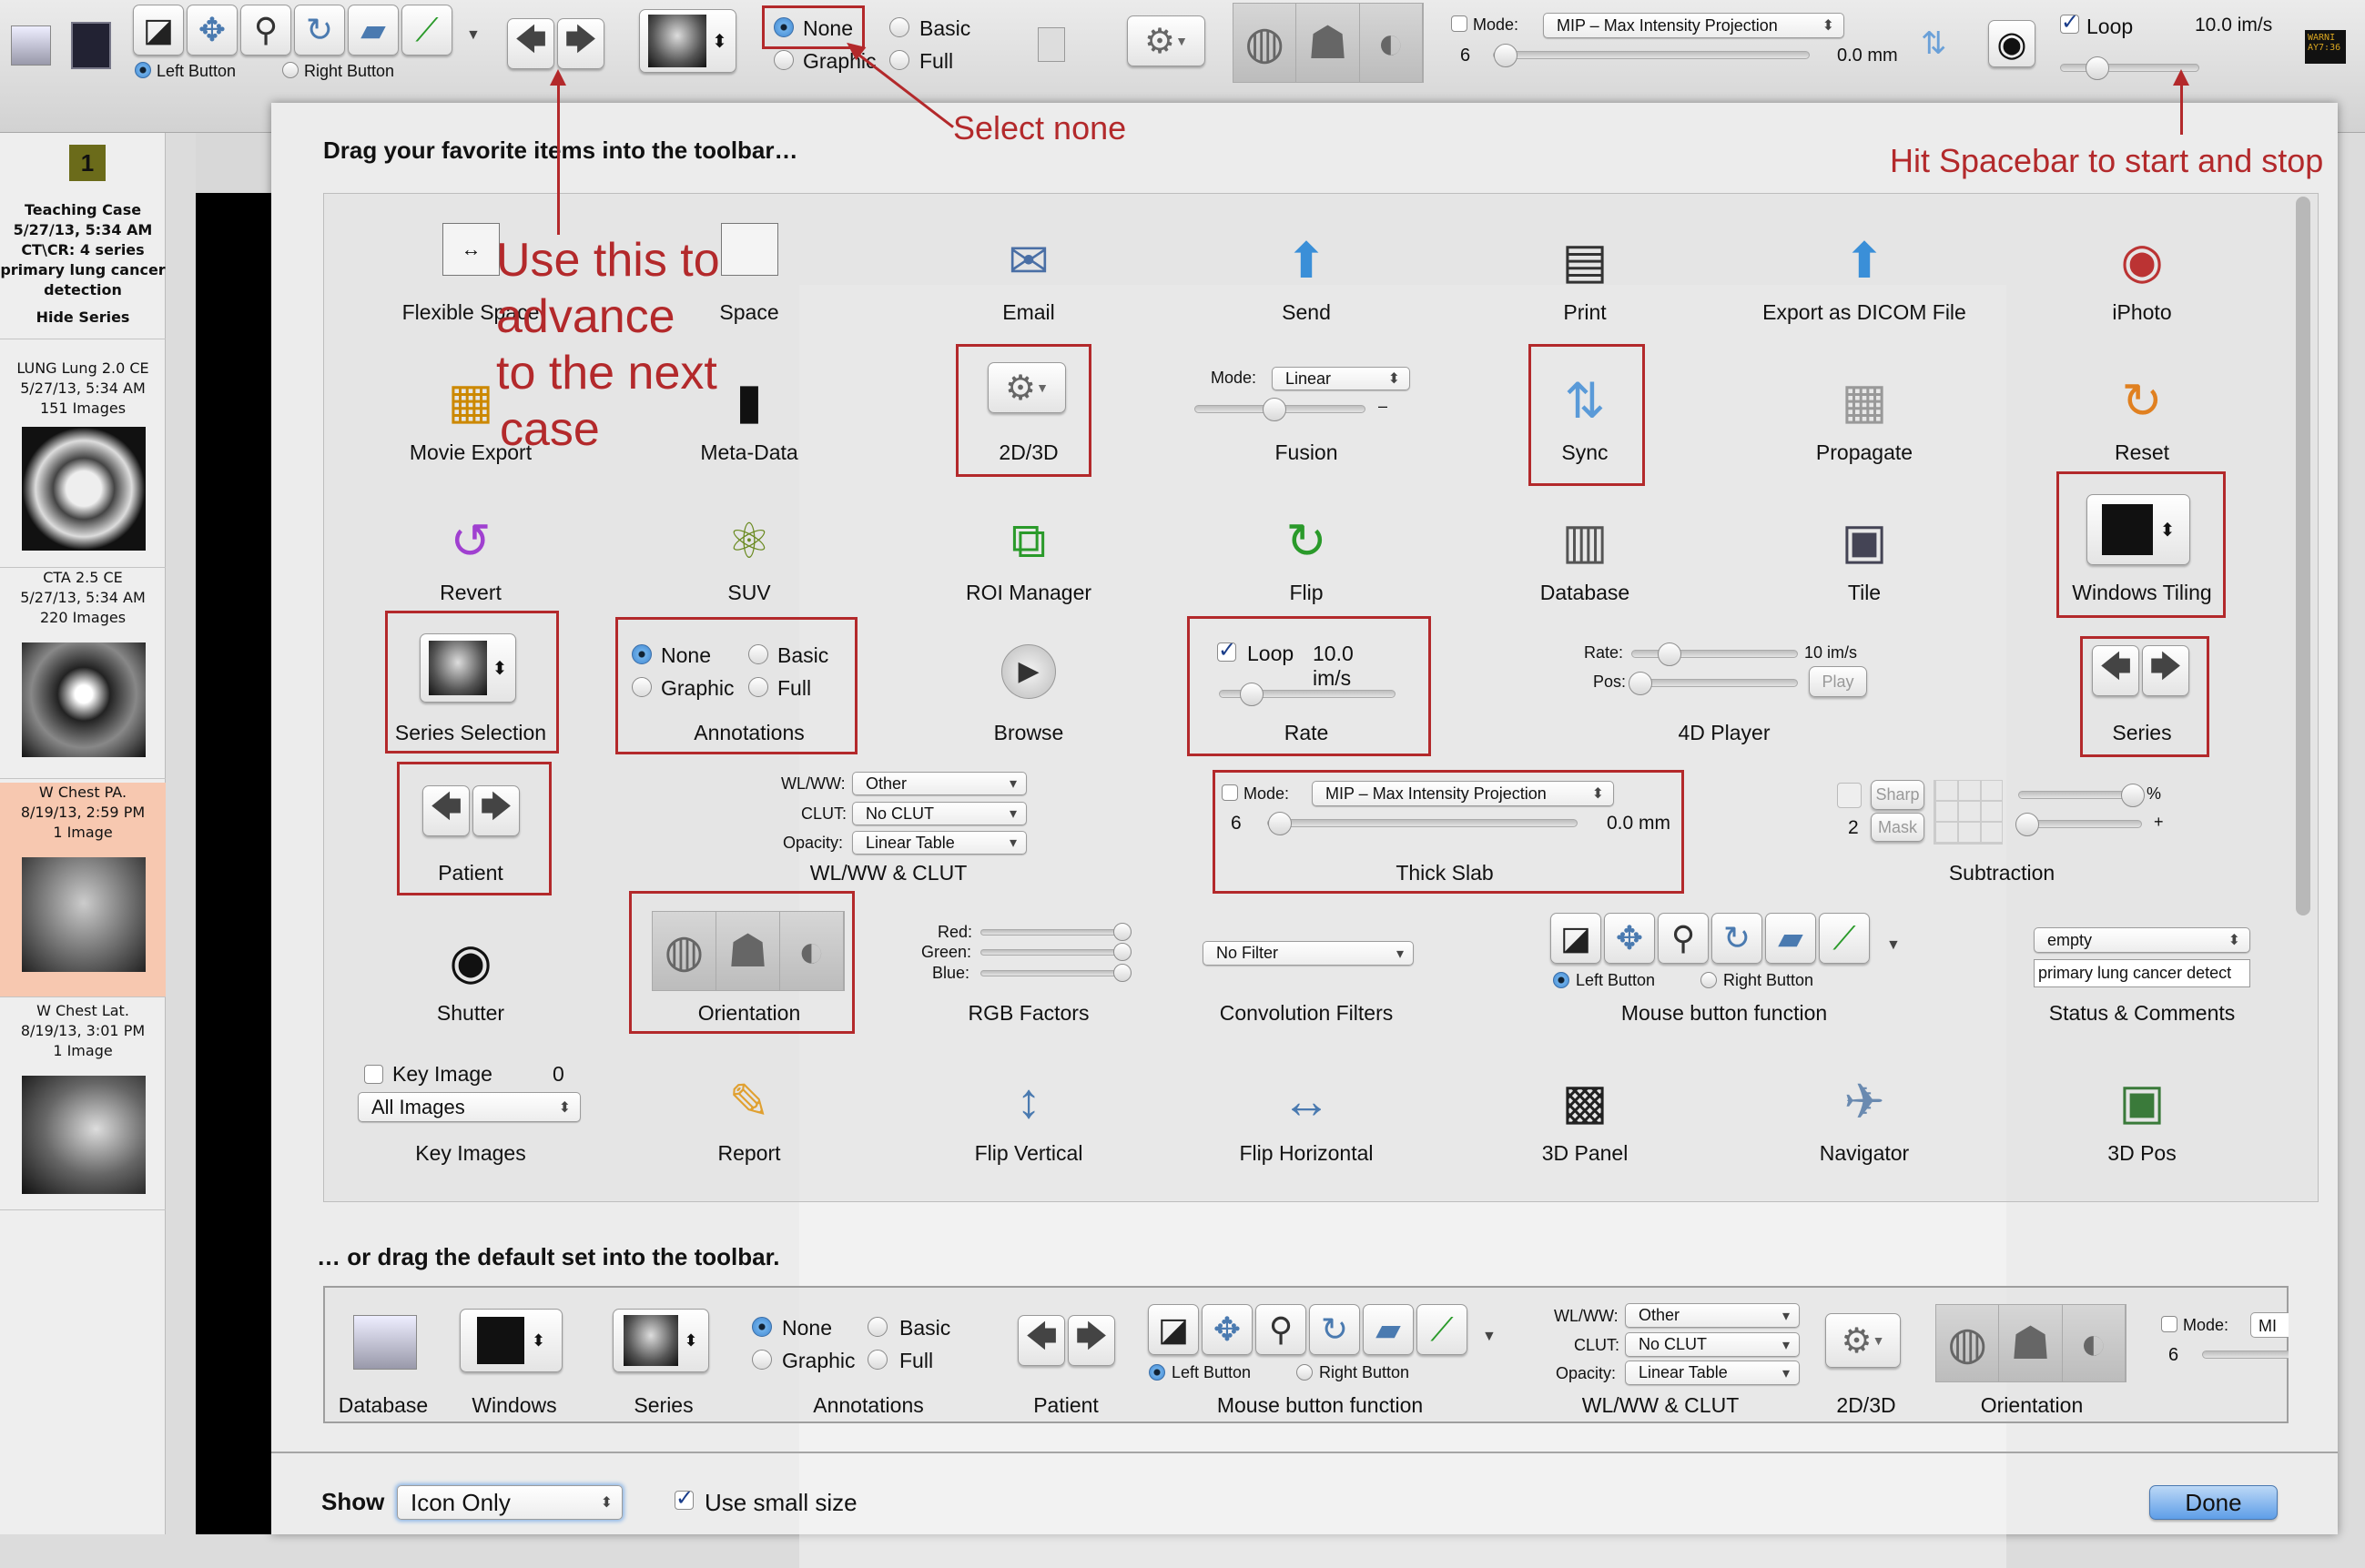  I want to click on print-icon: ▤, so click(1584, 260).